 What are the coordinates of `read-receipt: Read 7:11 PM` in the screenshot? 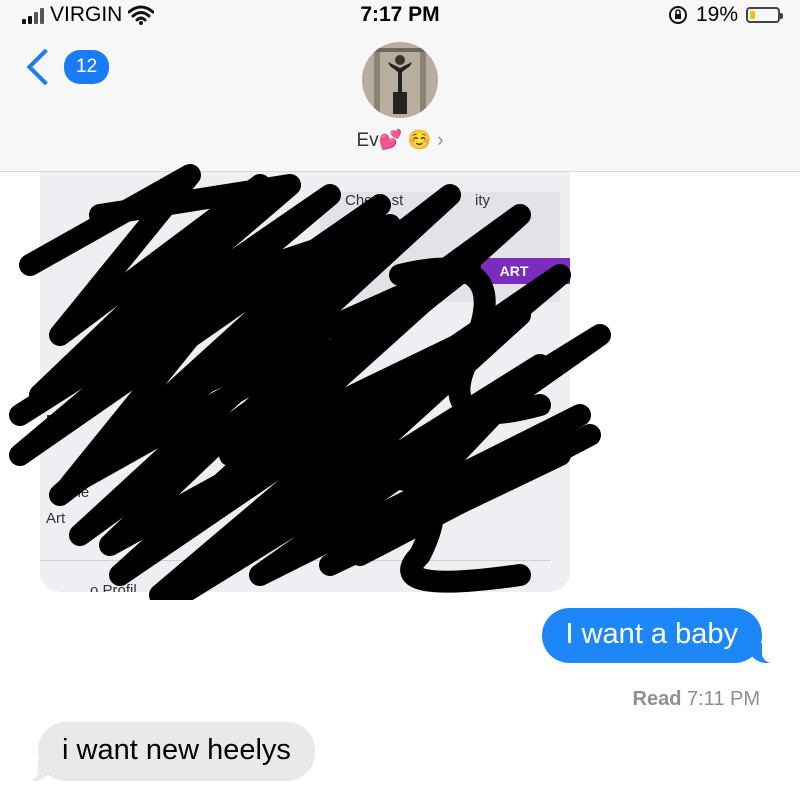 It's located at (696, 699).